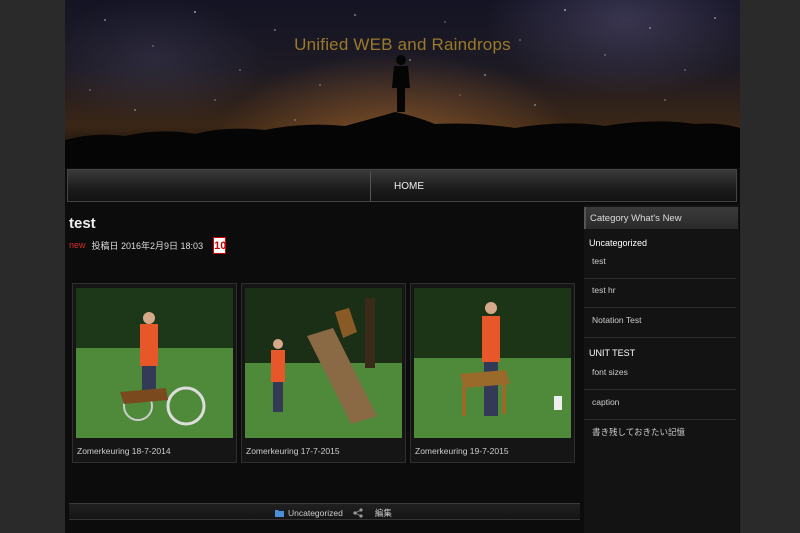  I want to click on gallery-caption: Zomerkeuring 19-7-2015, so click(462, 451).